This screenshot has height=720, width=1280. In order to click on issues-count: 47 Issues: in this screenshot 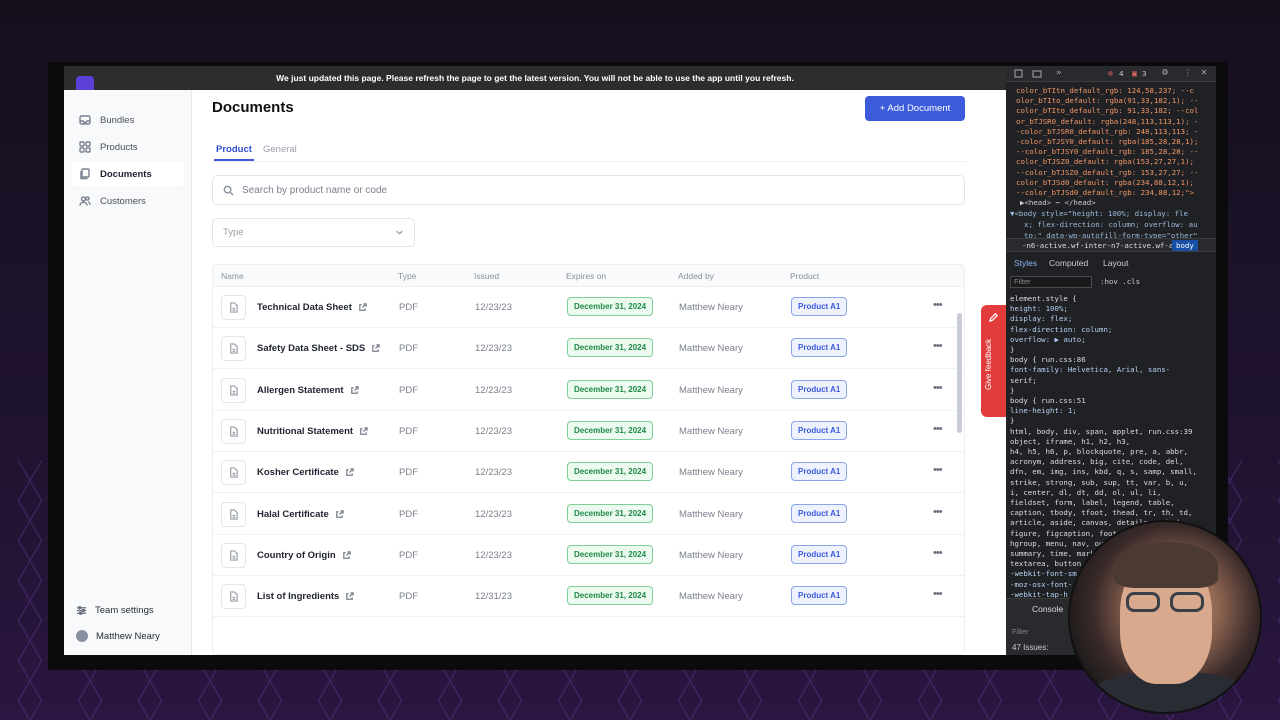, I will do `click(1030, 647)`.